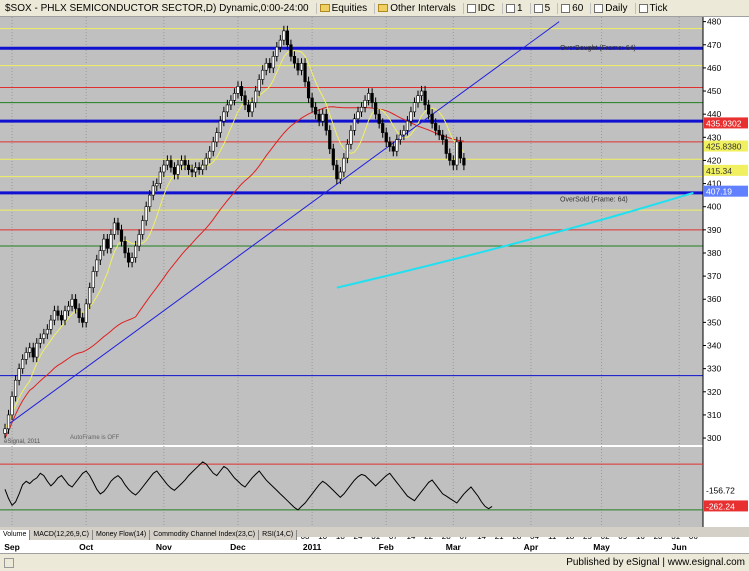 The height and width of the screenshot is (571, 749). What do you see at coordinates (714, 346) in the screenshot?
I see `y-tick-label: 340` at bounding box center [714, 346].